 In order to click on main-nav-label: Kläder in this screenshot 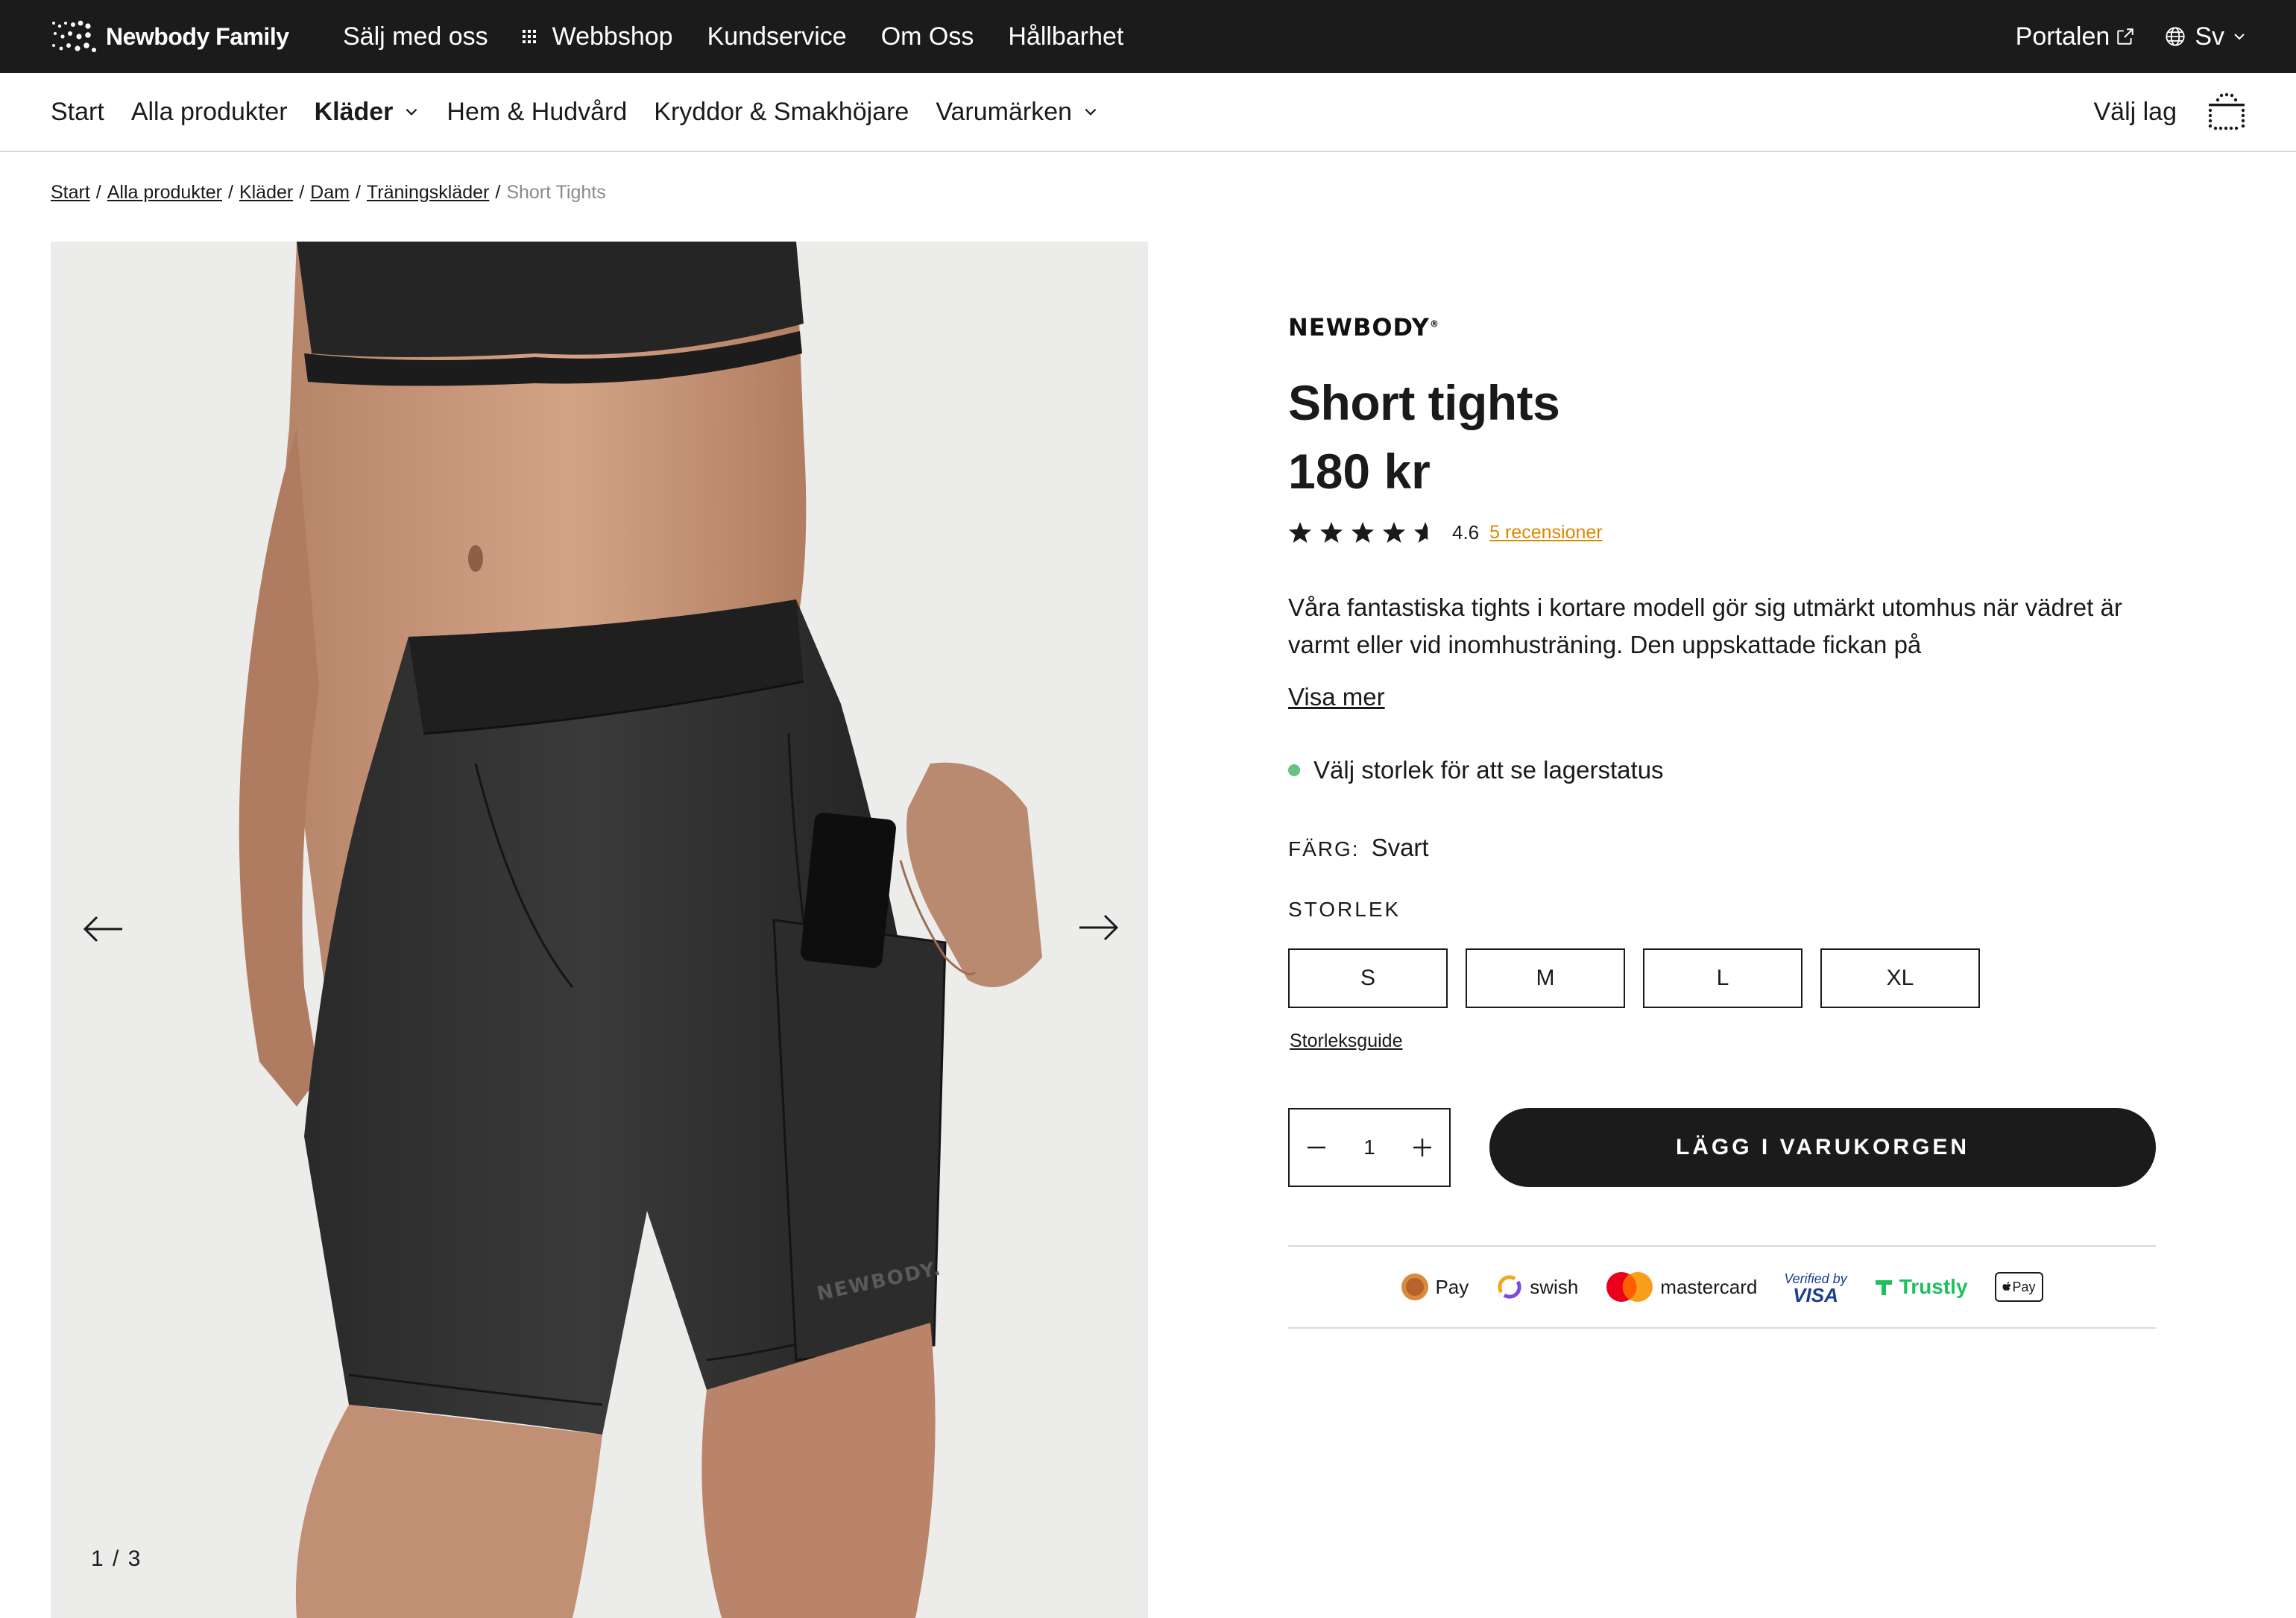, I will do `click(354, 111)`.